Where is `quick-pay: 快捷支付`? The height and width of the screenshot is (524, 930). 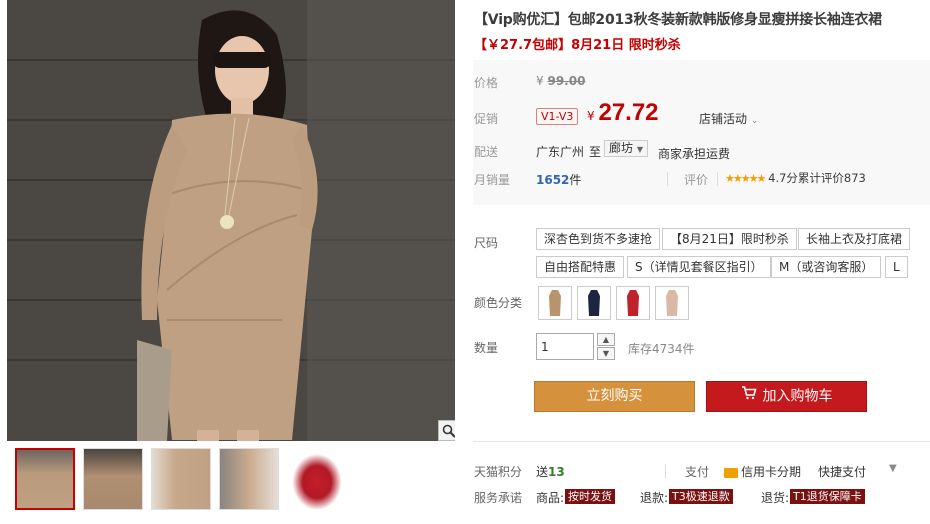
quick-pay: 快捷支付 is located at coordinates (842, 471).